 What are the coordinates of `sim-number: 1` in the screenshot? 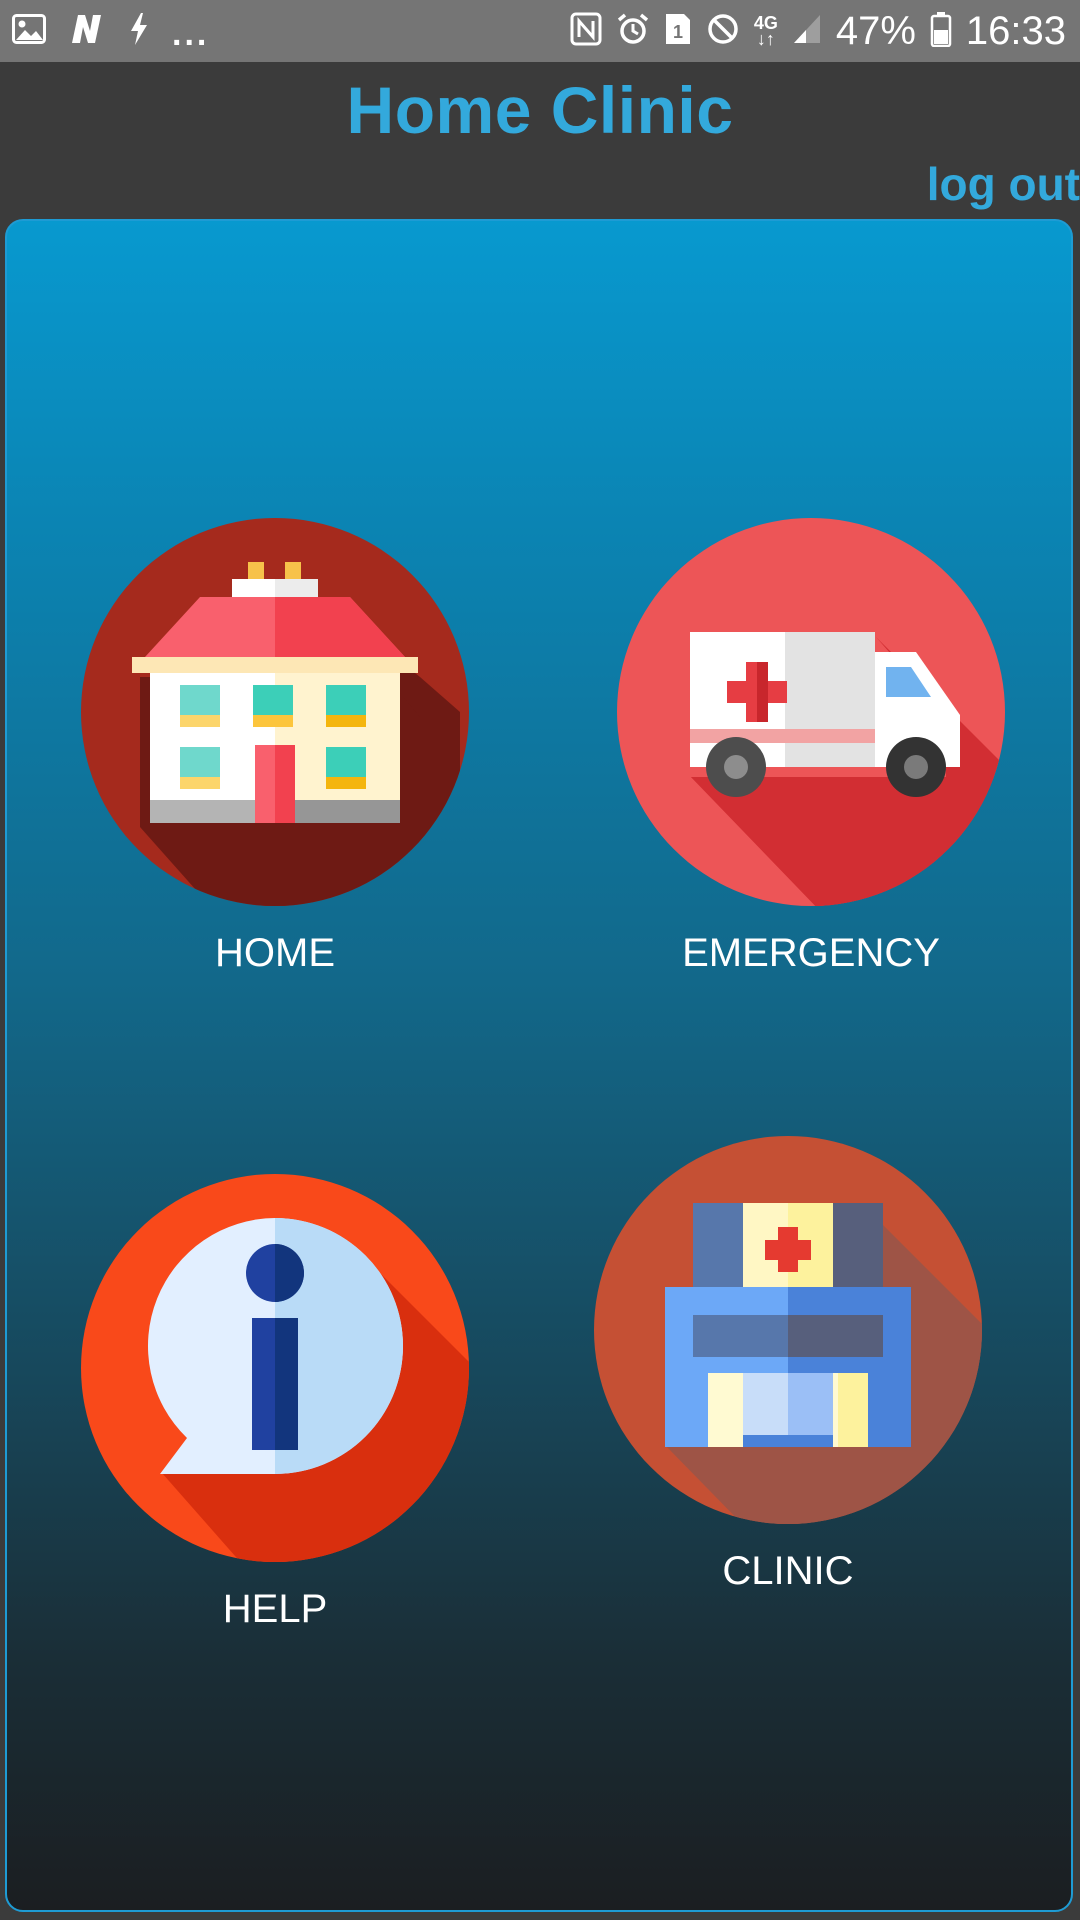 It's located at (678, 32).